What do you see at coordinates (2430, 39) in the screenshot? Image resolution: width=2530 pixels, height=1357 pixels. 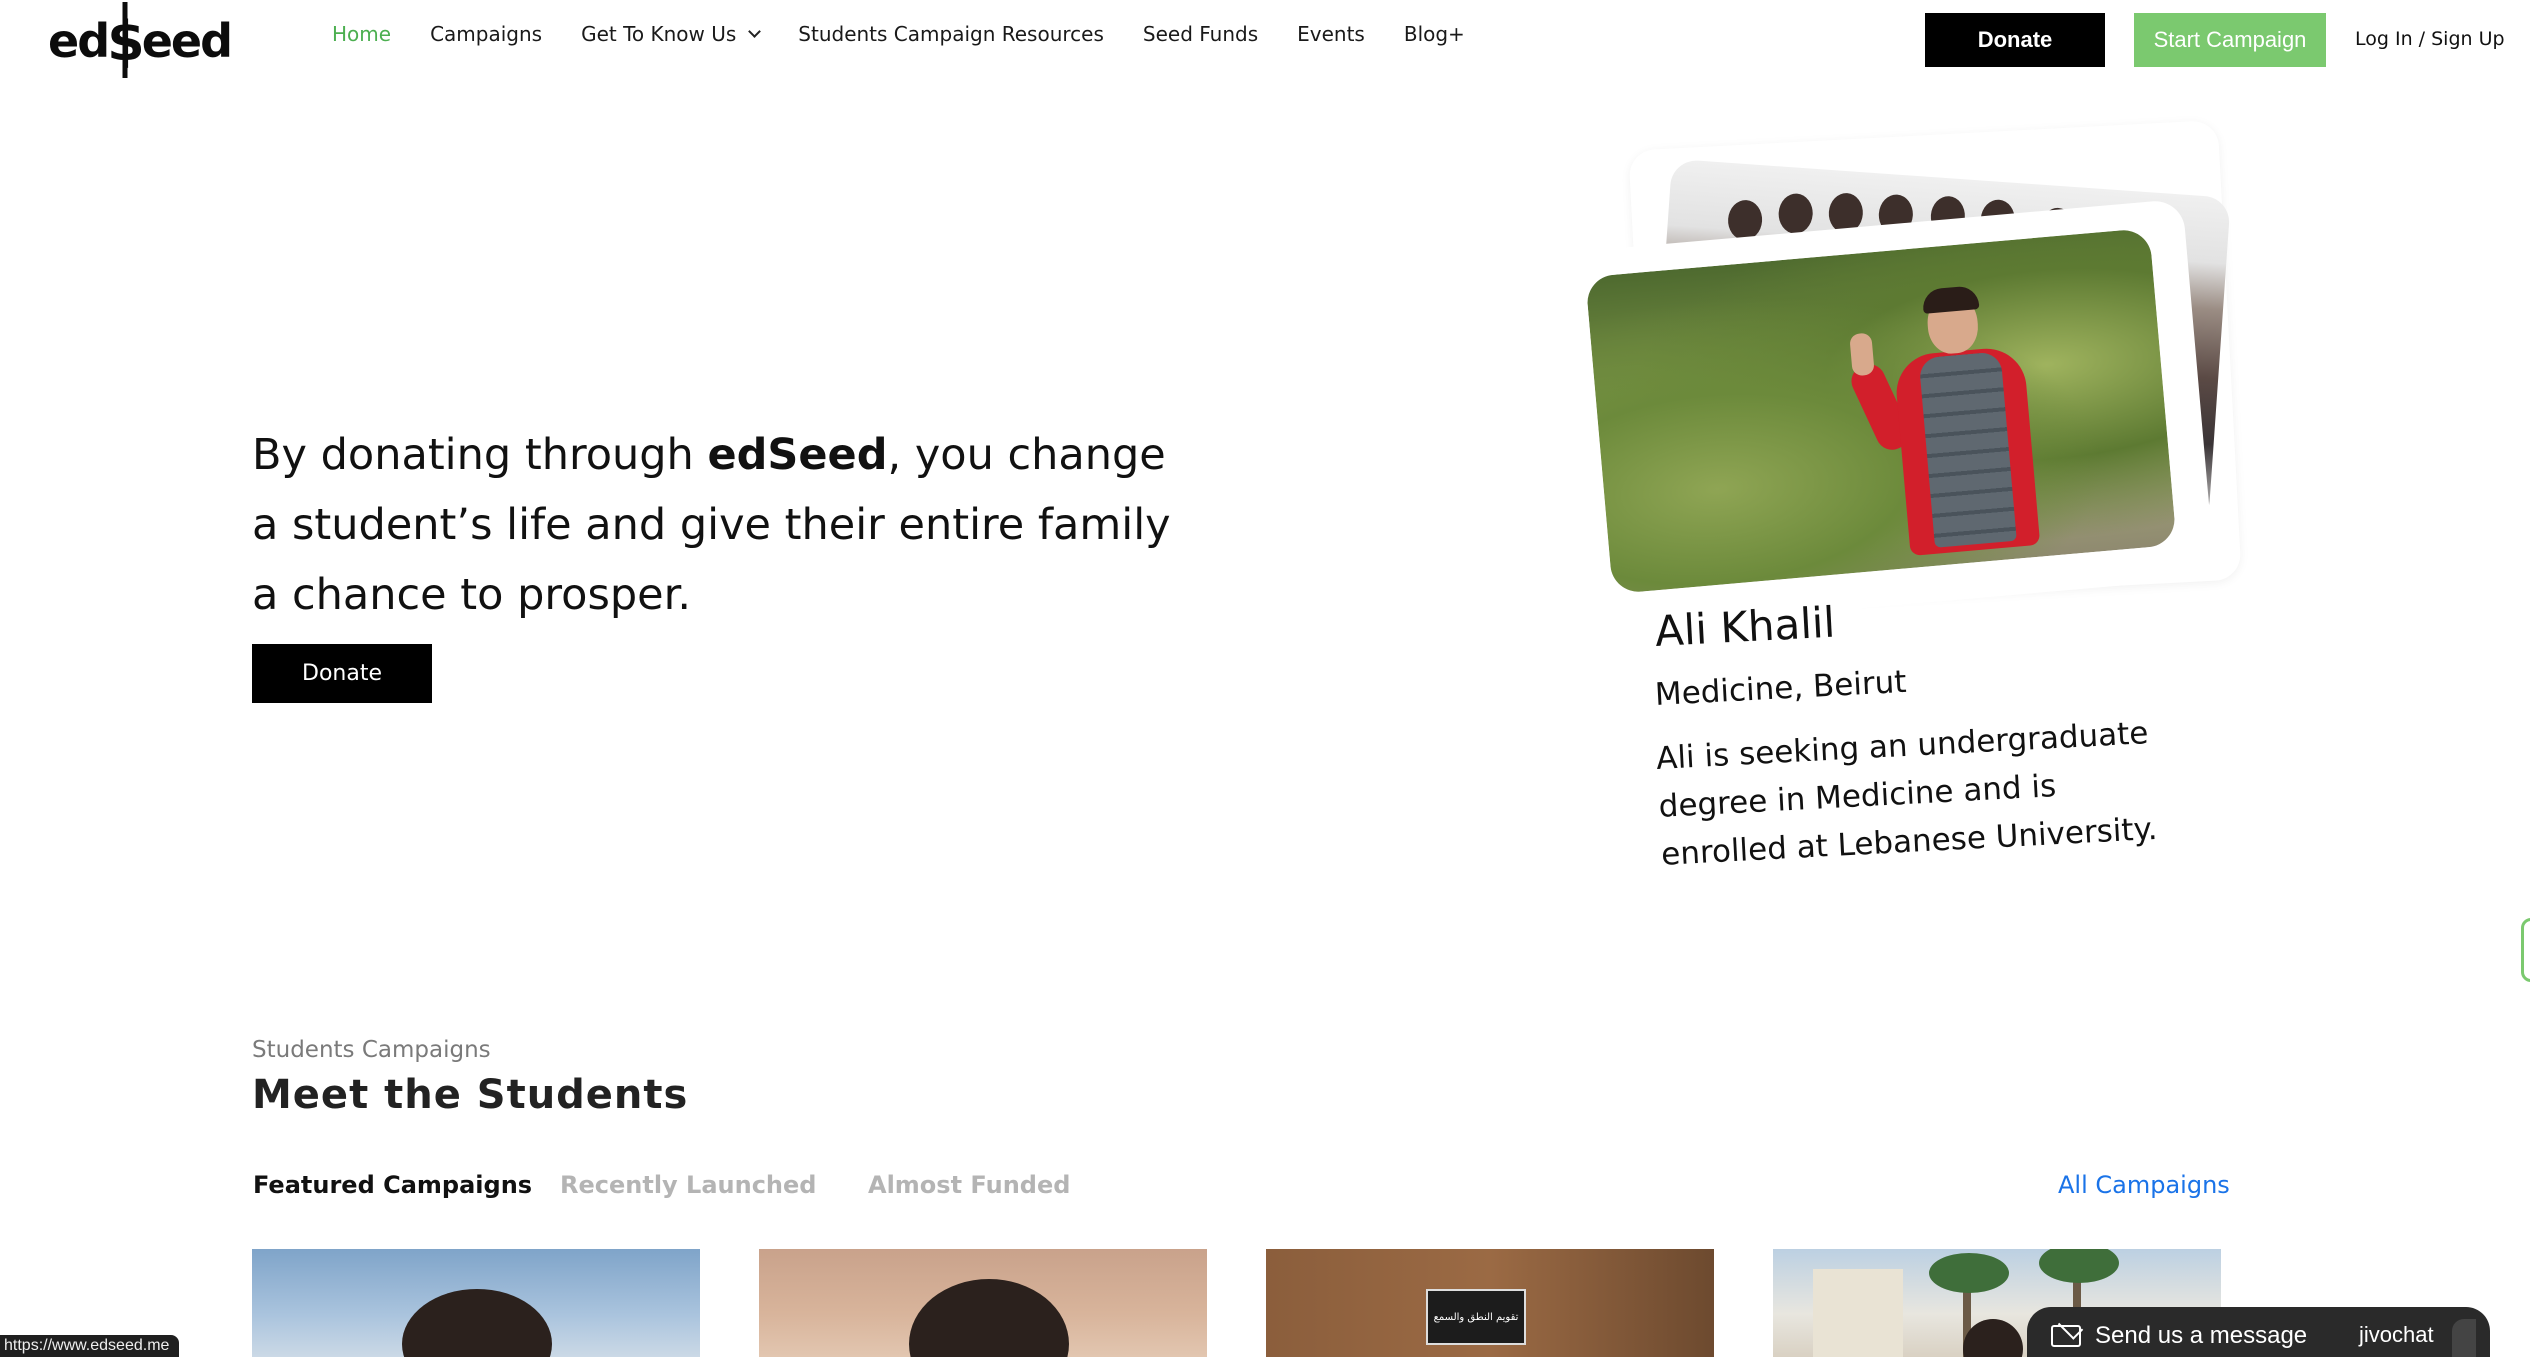 I see `login-signup-link: Log In / Sign Up` at bounding box center [2430, 39].